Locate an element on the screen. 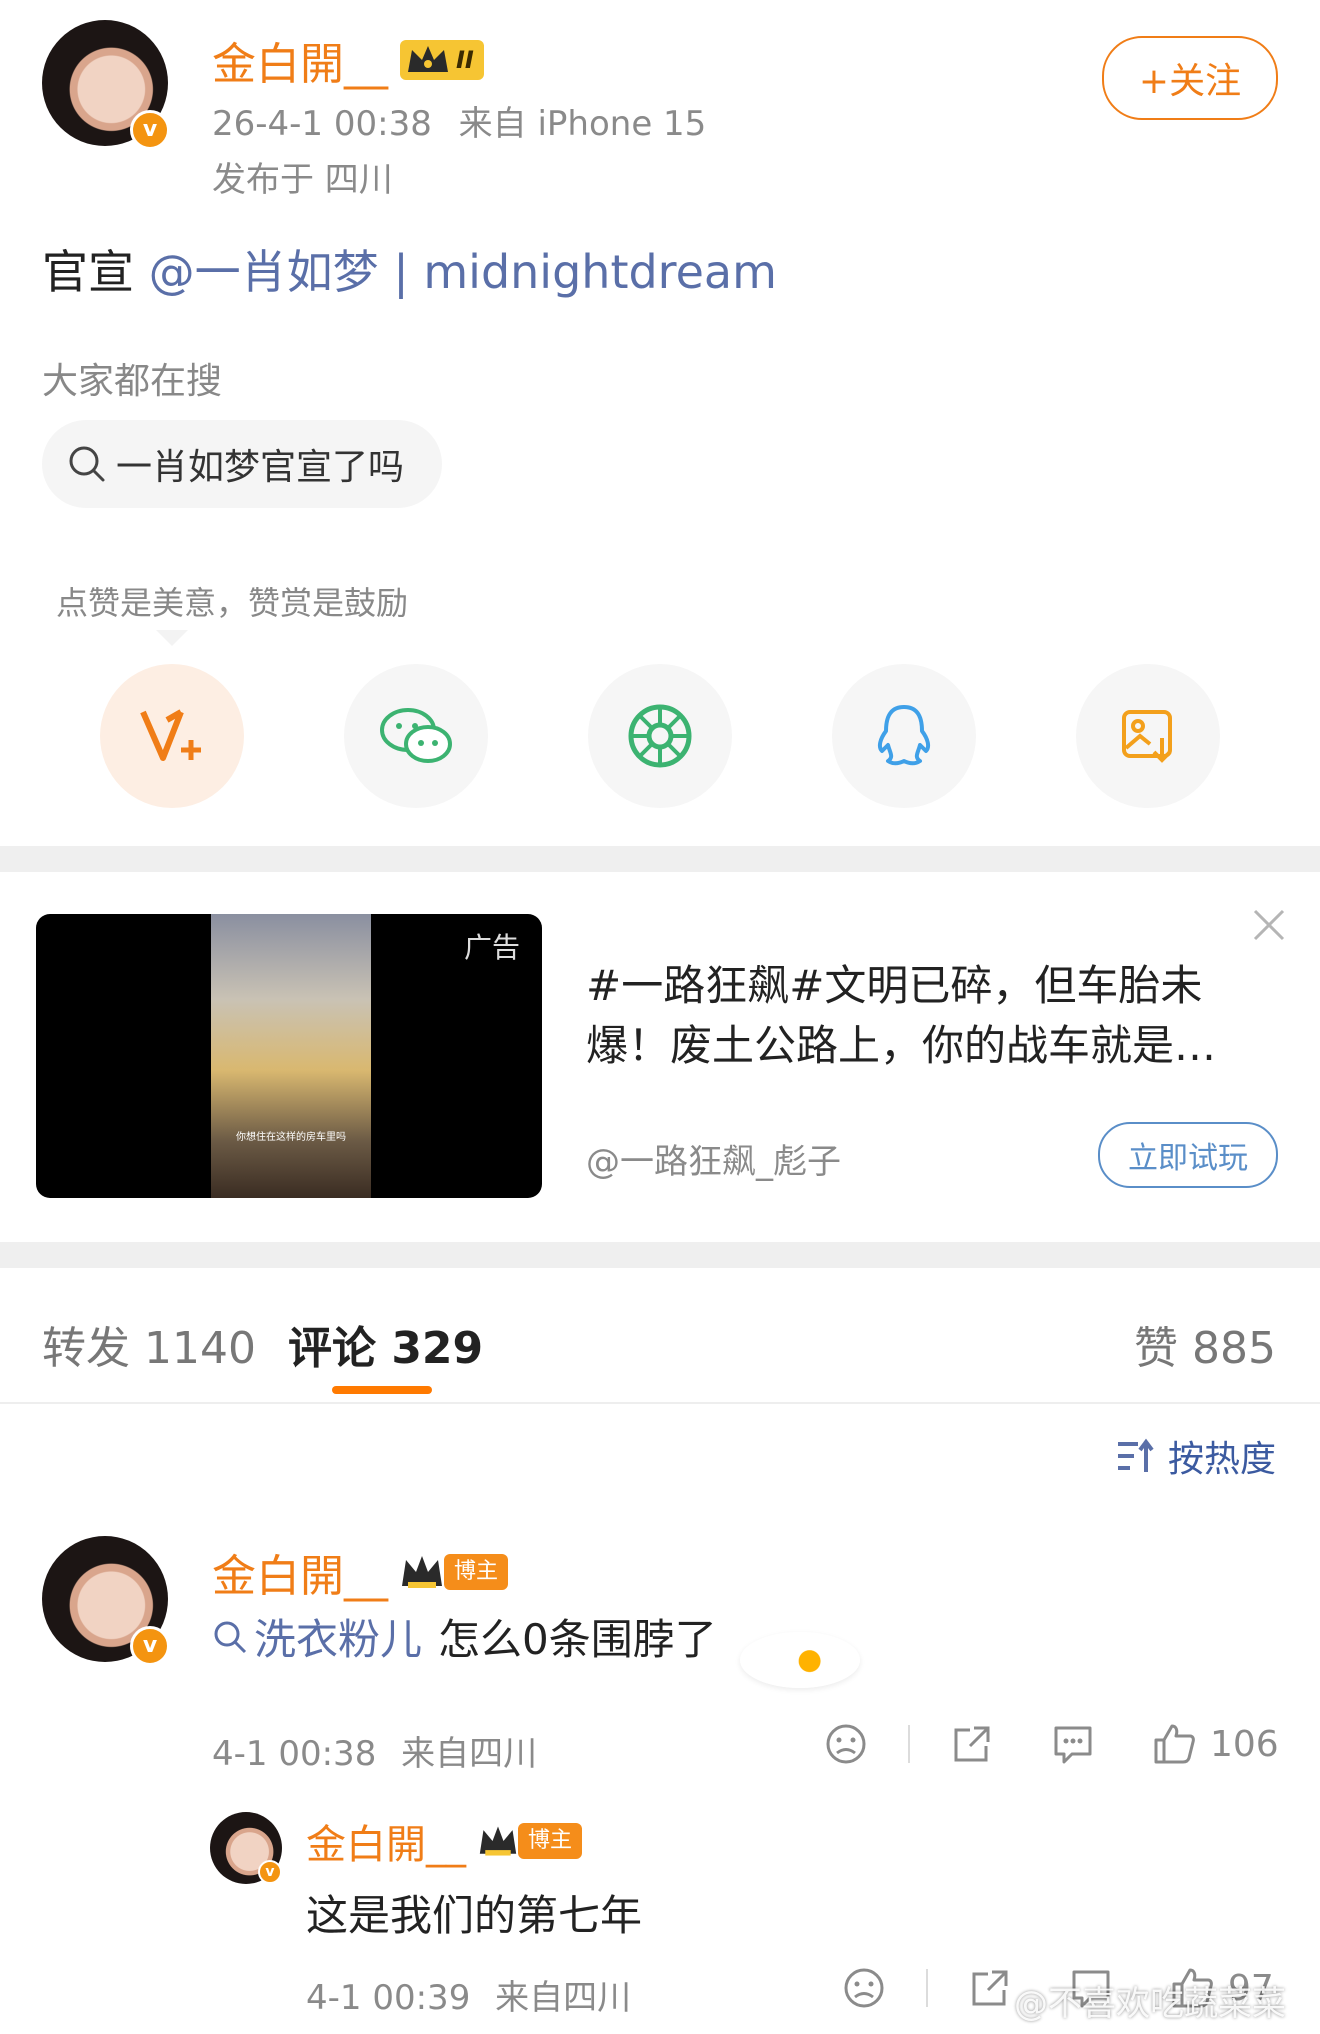  post-author-row: 金白開__ II is located at coordinates (348, 60).